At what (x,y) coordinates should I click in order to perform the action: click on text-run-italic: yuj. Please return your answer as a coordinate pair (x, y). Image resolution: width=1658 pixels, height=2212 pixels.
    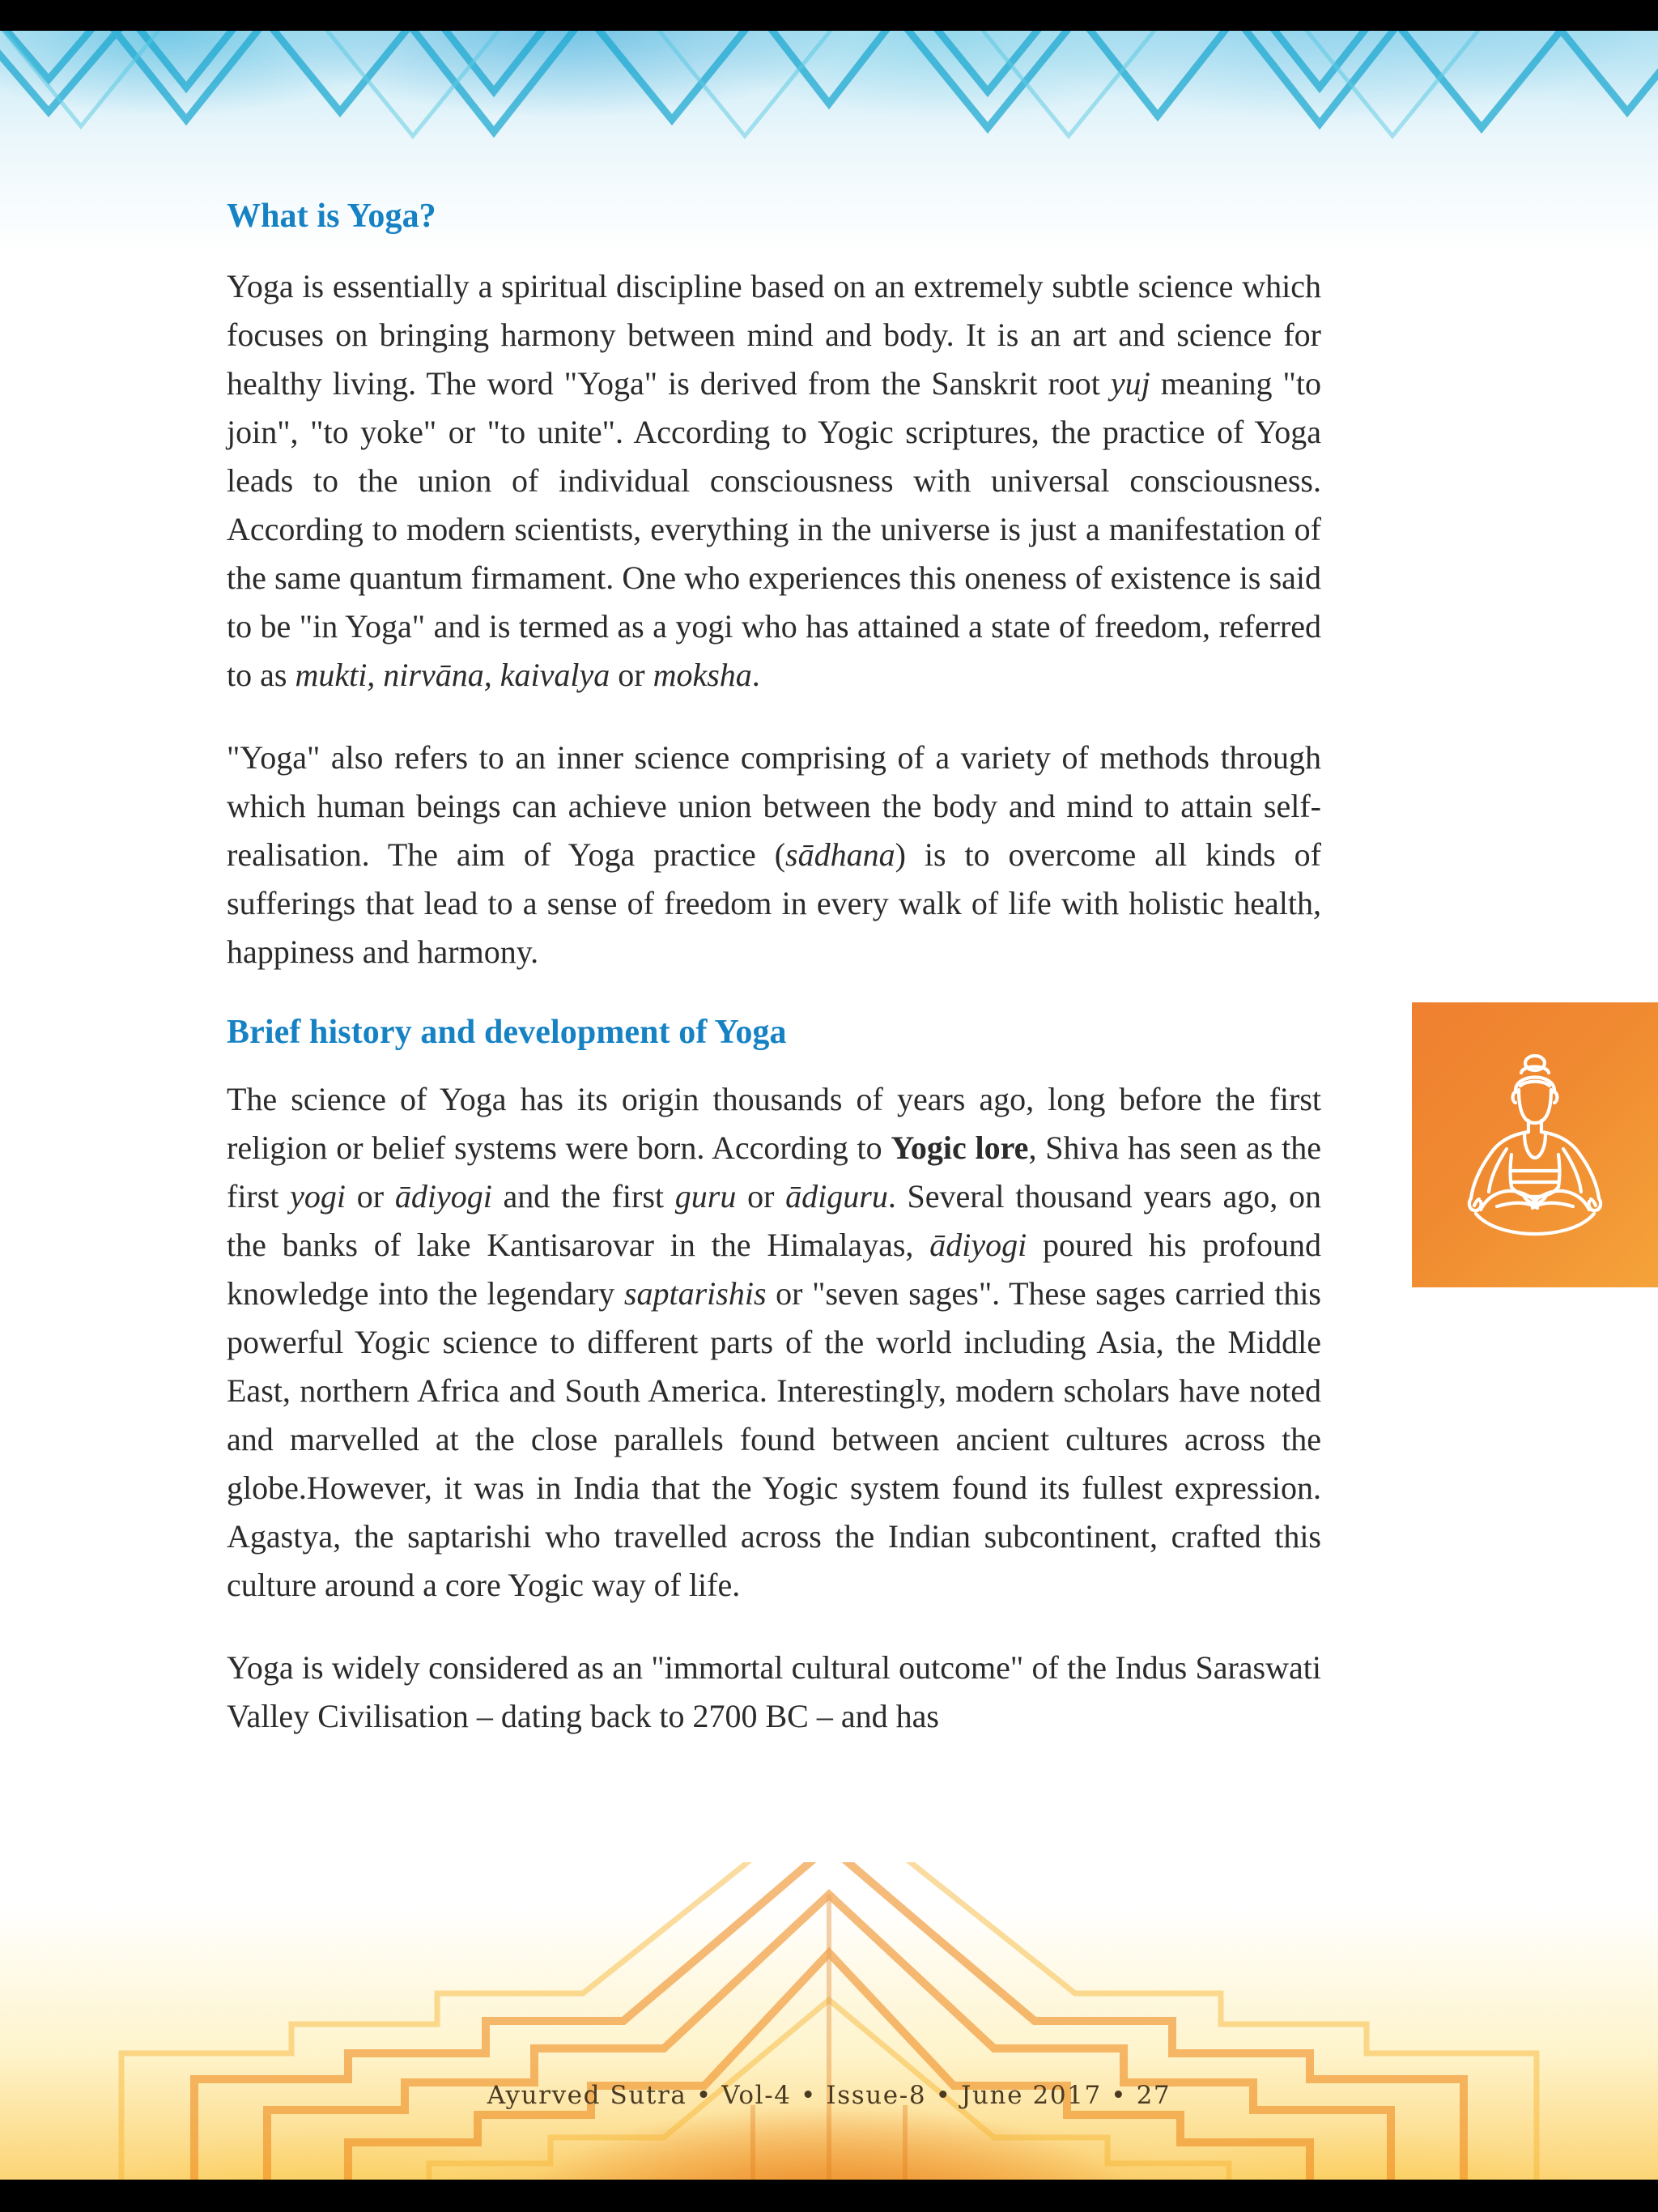
    Looking at the image, I should click on (1130, 383).